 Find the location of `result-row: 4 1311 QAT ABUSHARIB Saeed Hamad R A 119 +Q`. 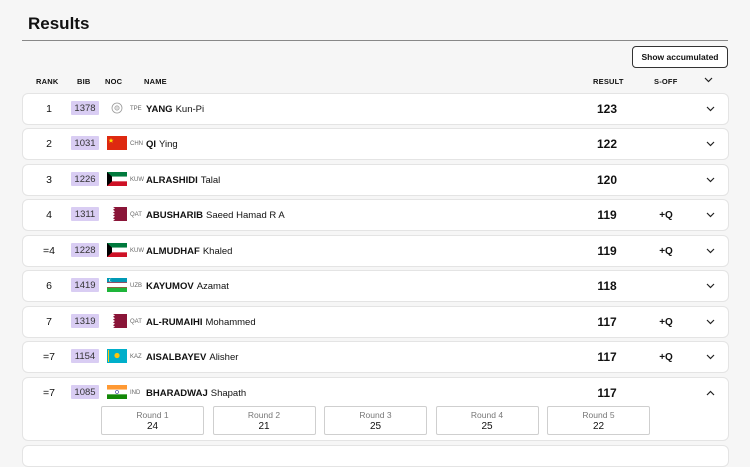

result-row: 4 1311 QAT ABUSHARIB Saeed Hamad R A 119 +Q is located at coordinates (375, 215).